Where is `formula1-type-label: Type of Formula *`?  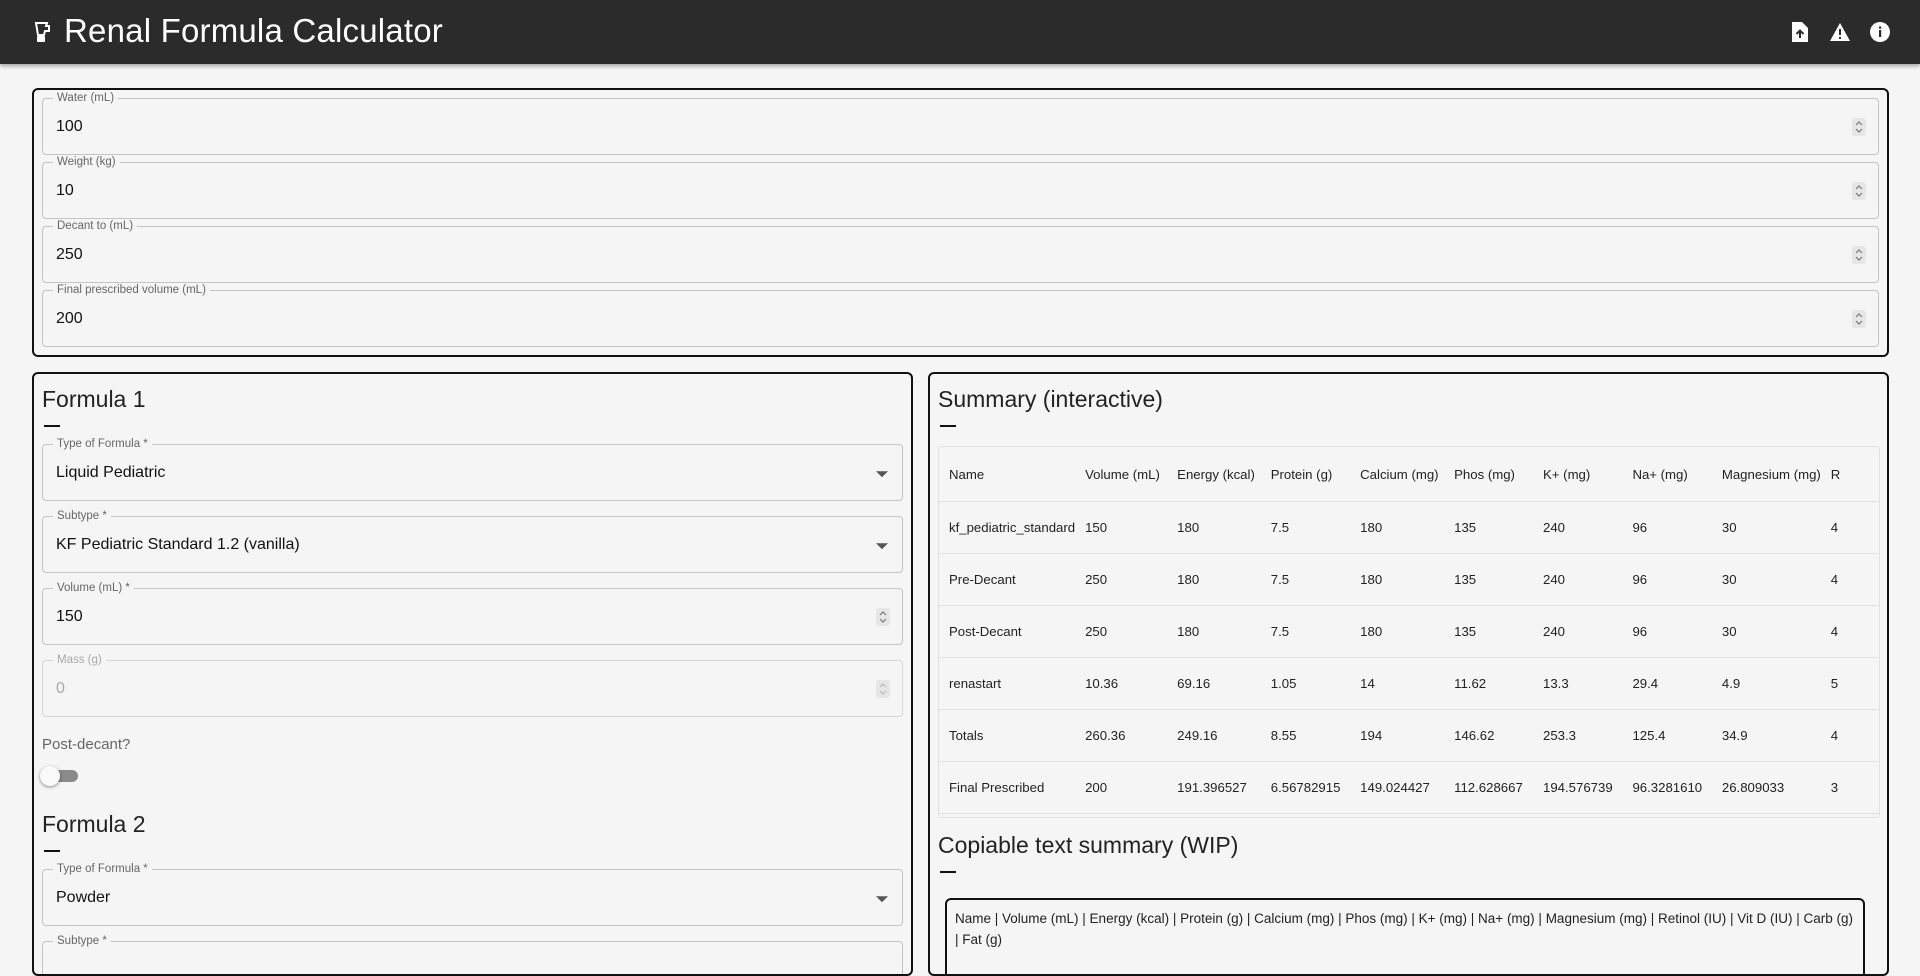
formula1-type-label: Type of Formula * is located at coordinates (102, 444).